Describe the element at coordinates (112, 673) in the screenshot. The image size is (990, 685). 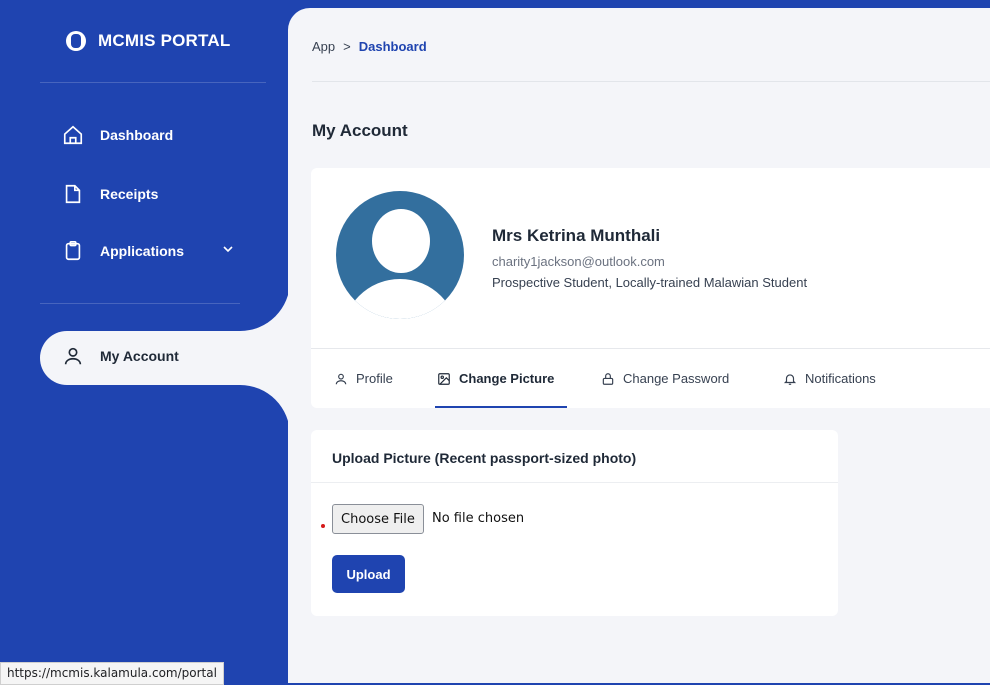
I see `status-bar-url: https://mcmis.kalamula.com/portal` at that location.